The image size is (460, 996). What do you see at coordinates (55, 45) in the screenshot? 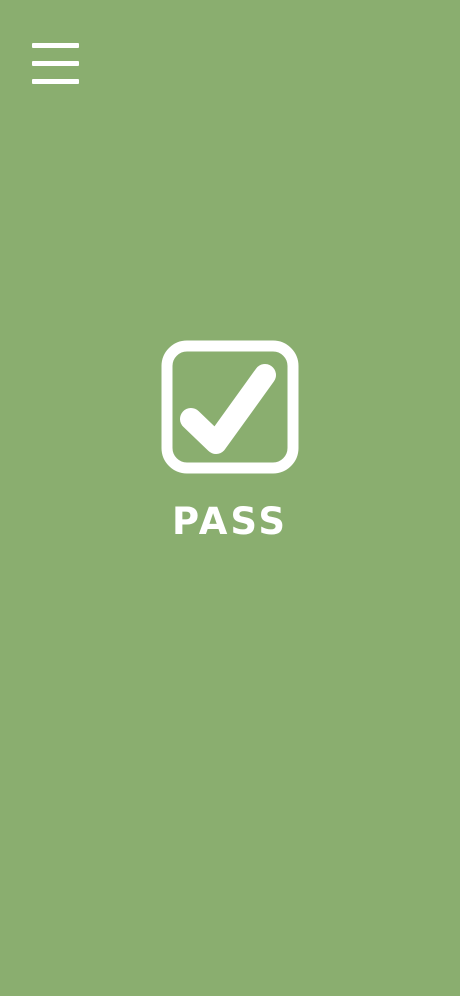
I see `menu-bar-top` at bounding box center [55, 45].